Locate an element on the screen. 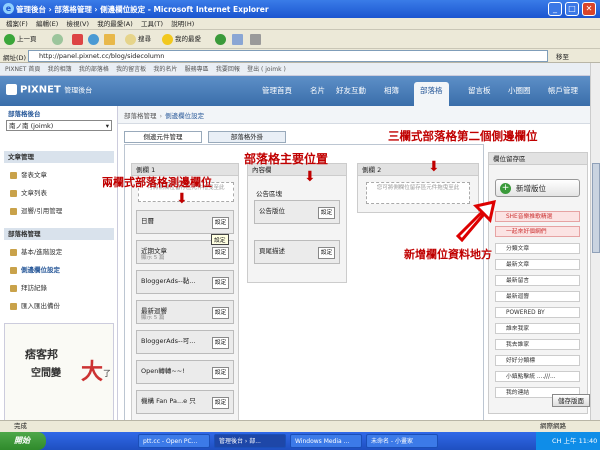 Image resolution: width=600 pixels, height=450 pixels. toplink-service: 服務專區 is located at coordinates (197, 69).